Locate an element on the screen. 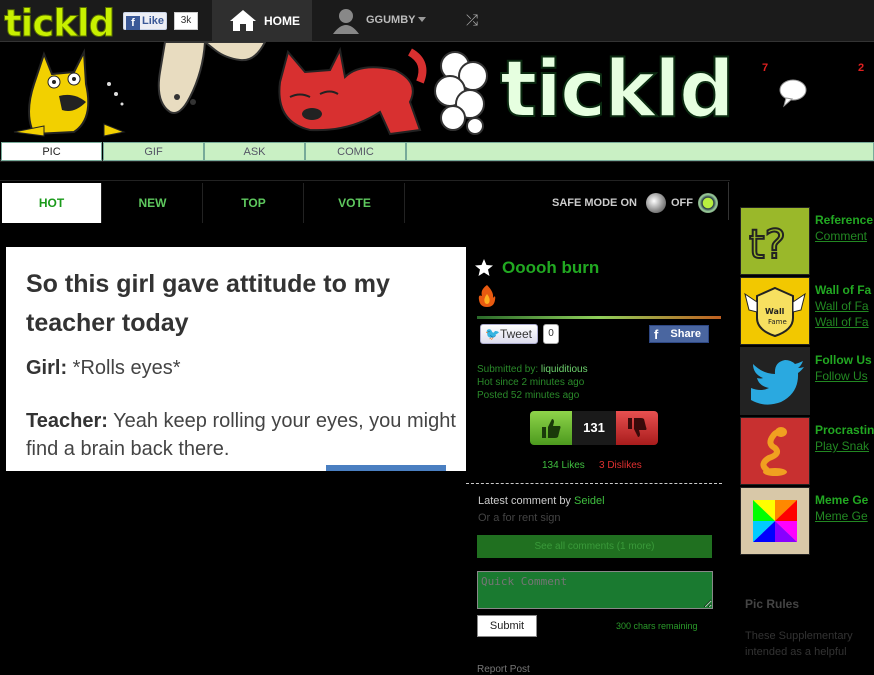  message-count: 2 is located at coordinates (861, 68).